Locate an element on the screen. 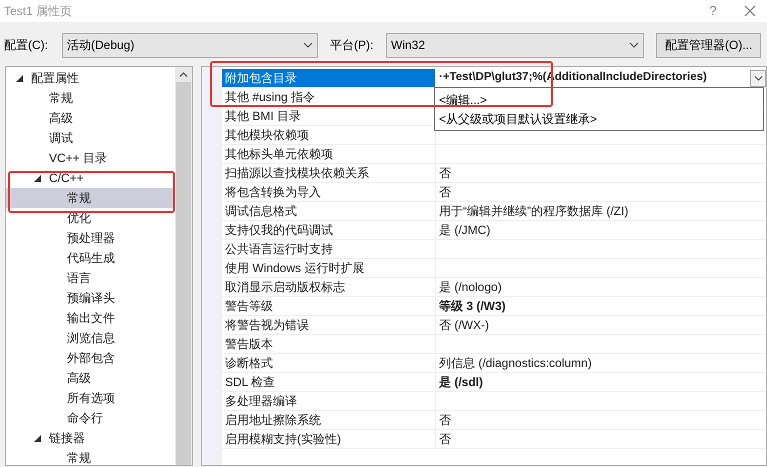 Image resolution: width=767 pixels, height=467 pixels. property-name: 支持仅我的代码调试 is located at coordinates (329, 230).